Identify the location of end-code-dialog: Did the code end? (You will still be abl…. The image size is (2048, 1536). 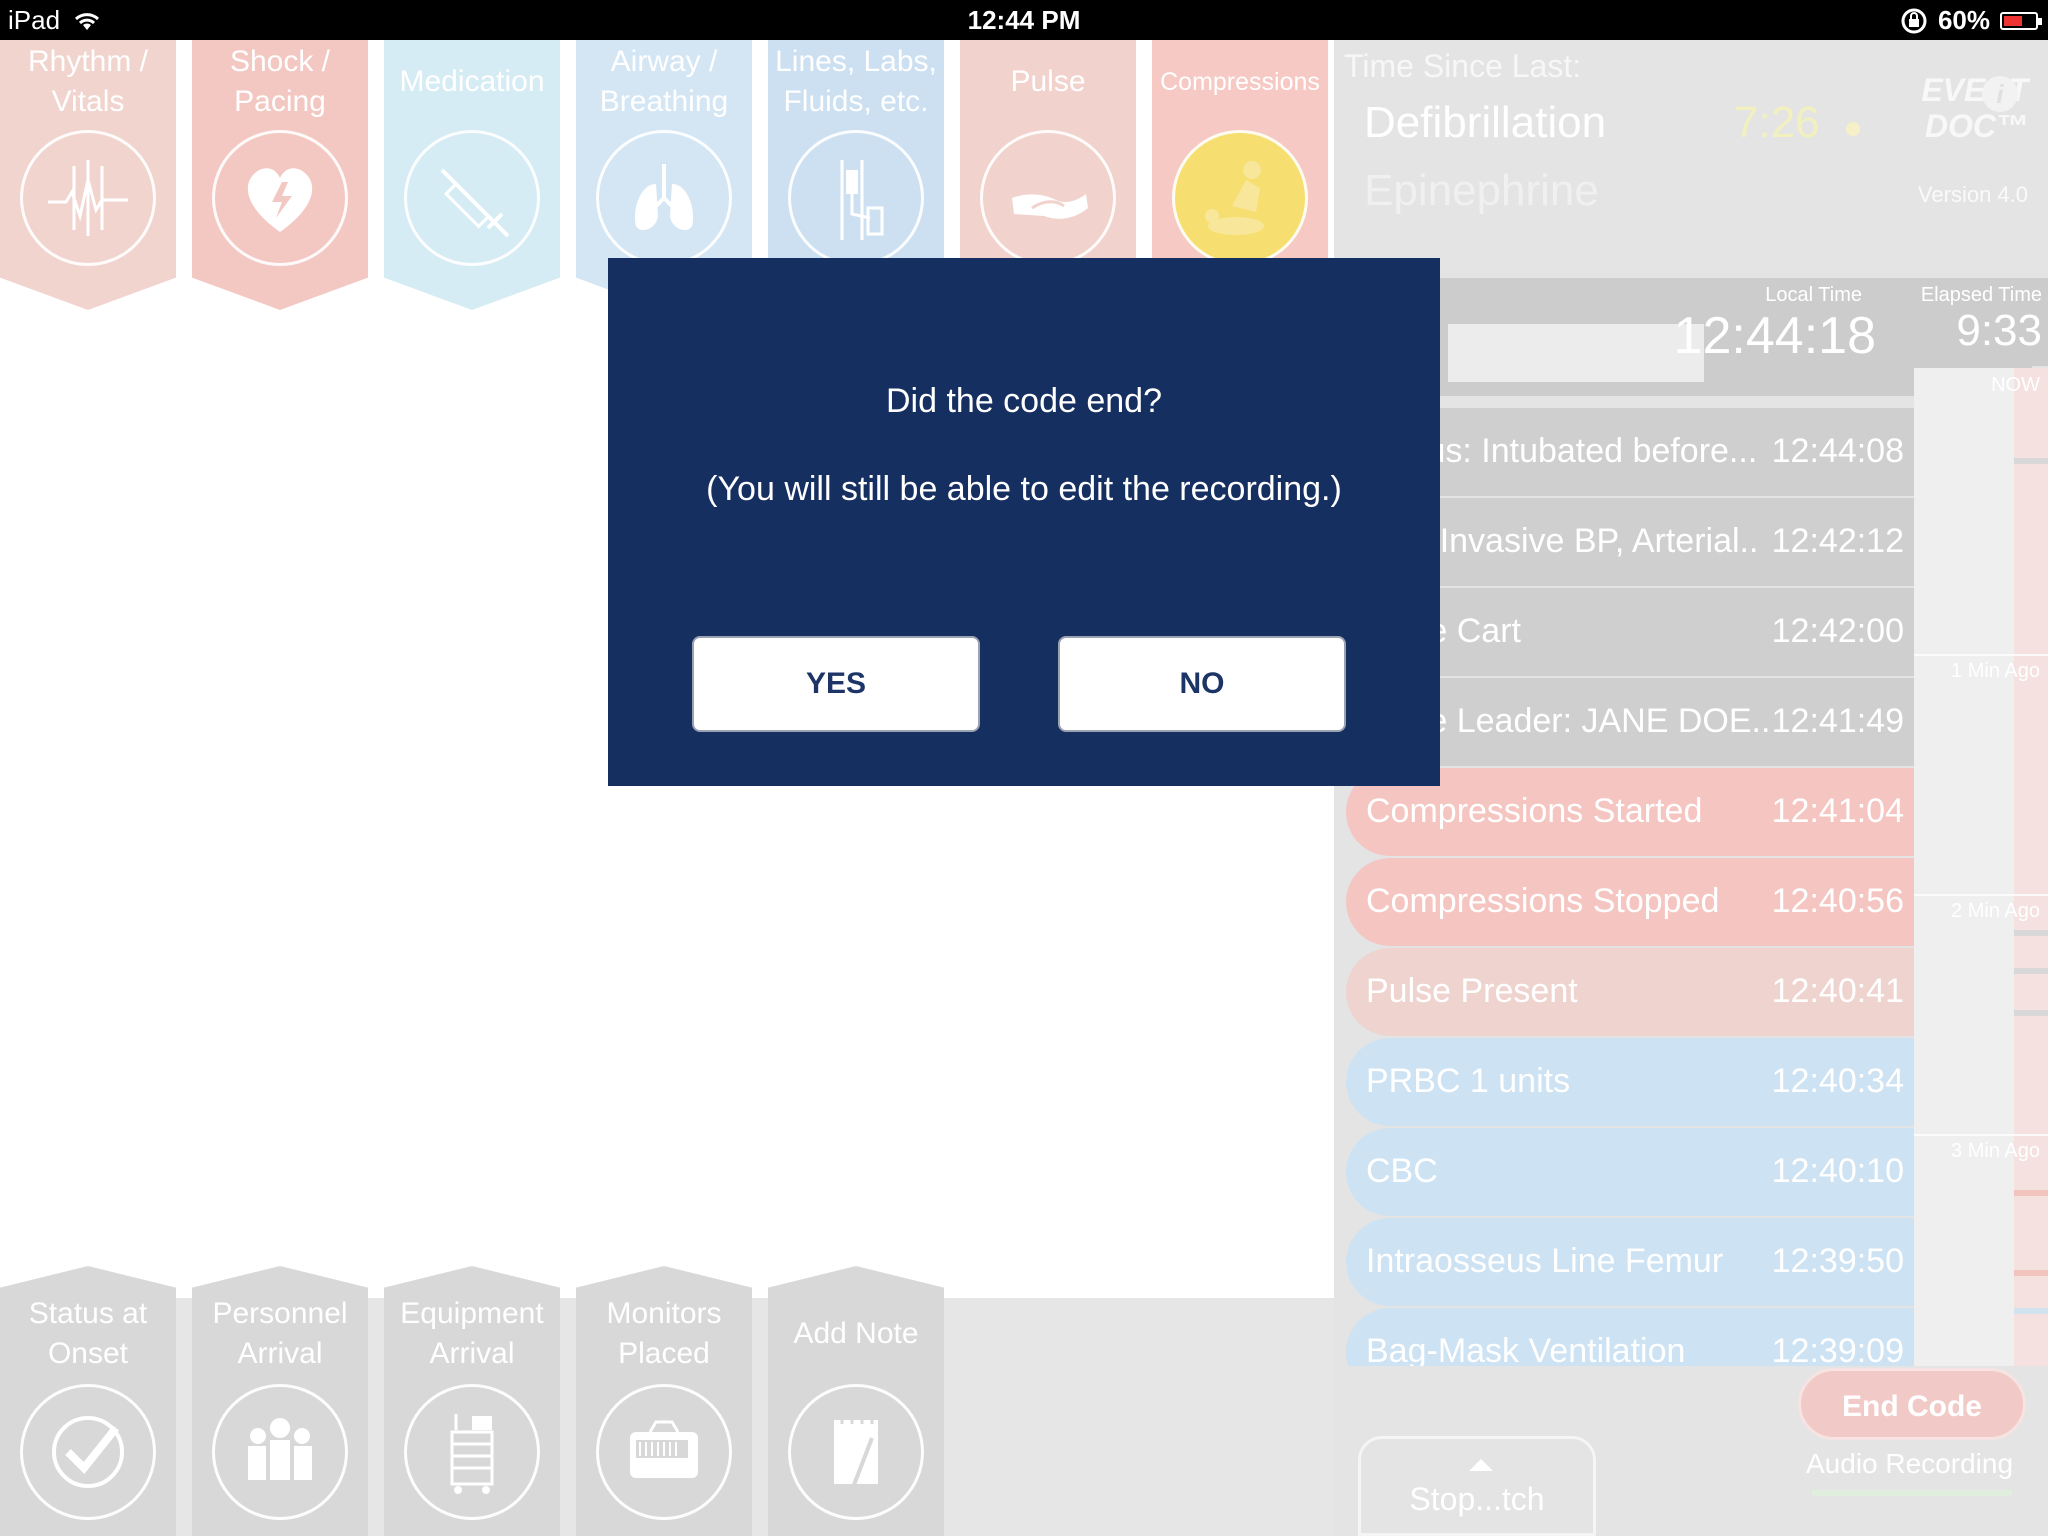
(1024, 522).